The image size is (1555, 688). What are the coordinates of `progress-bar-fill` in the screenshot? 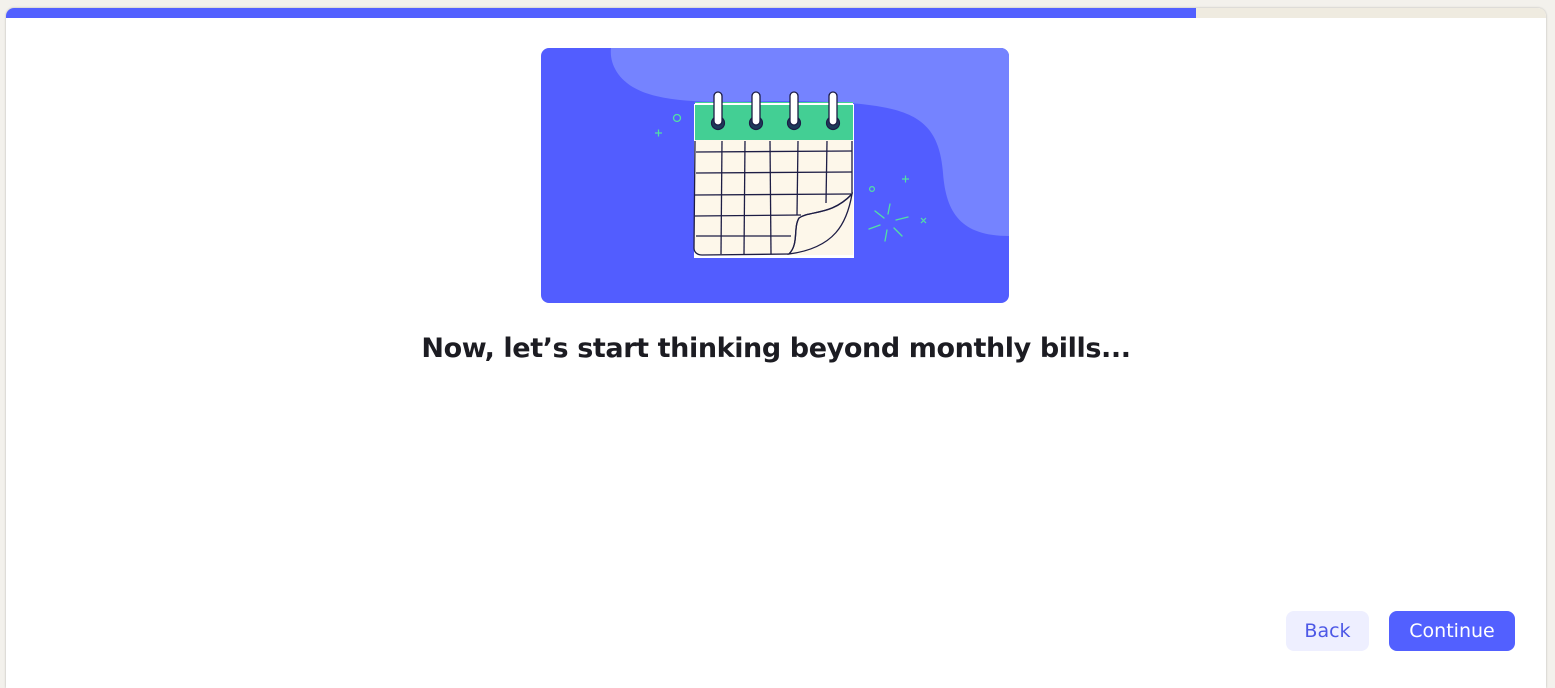 It's located at (601, 13).